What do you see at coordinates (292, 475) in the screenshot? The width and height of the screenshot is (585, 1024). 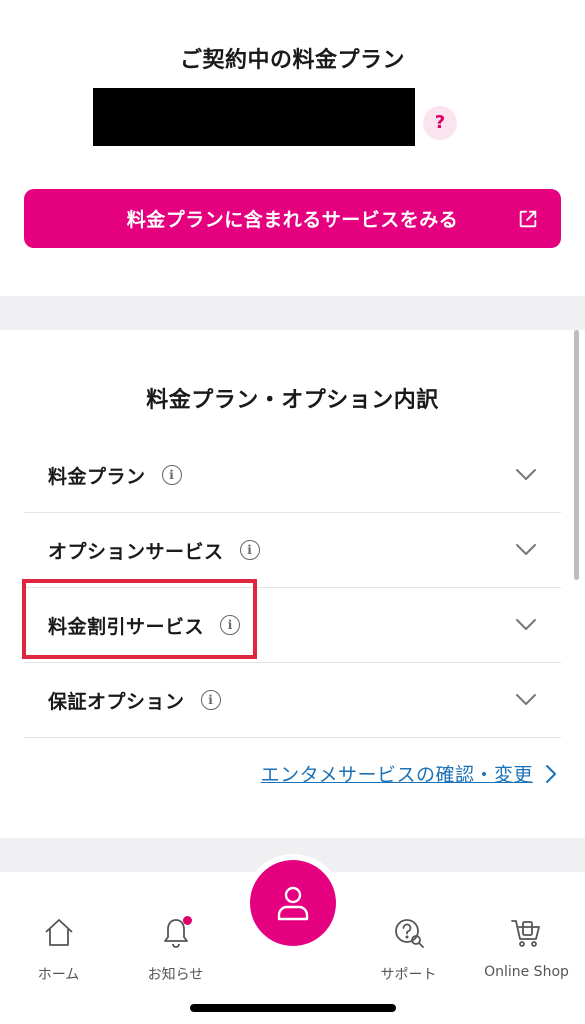 I see `accordion-row-plan: 料金プラン i` at bounding box center [292, 475].